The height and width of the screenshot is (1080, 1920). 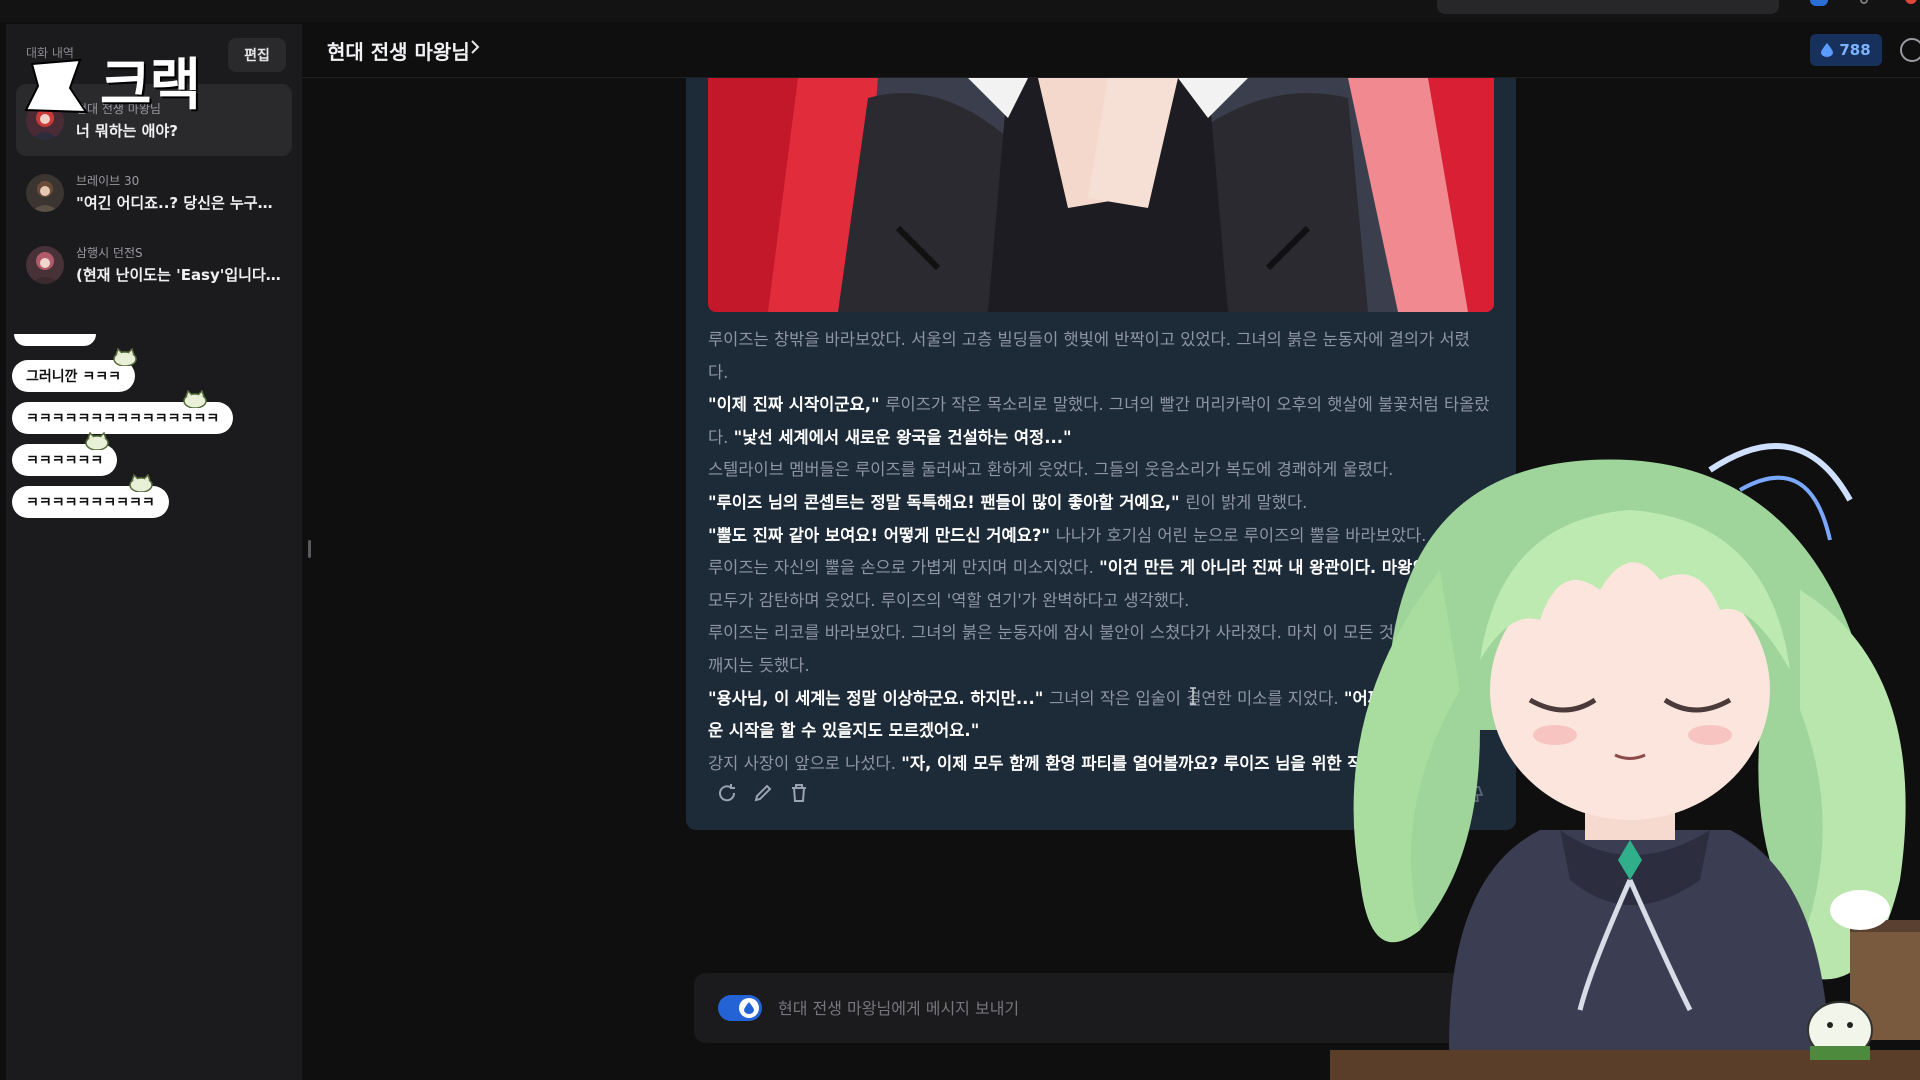 I want to click on edit-icon, so click(x=763, y=793).